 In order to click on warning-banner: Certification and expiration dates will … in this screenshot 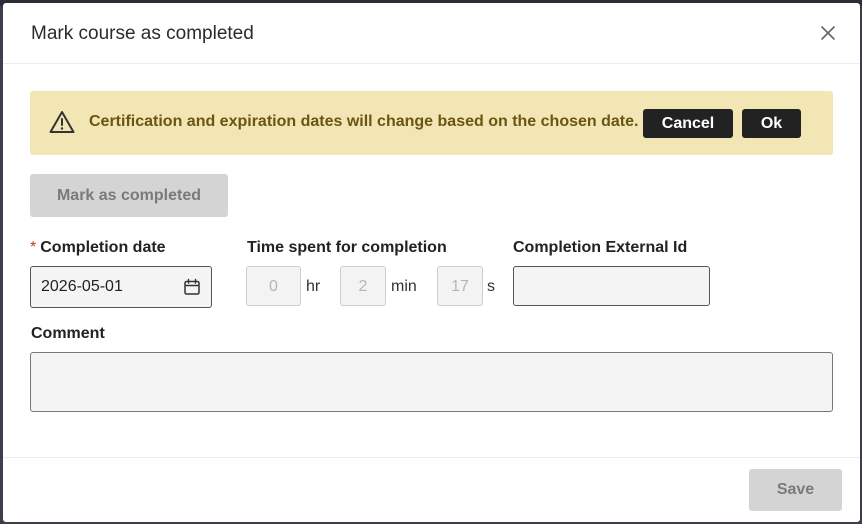, I will do `click(431, 123)`.